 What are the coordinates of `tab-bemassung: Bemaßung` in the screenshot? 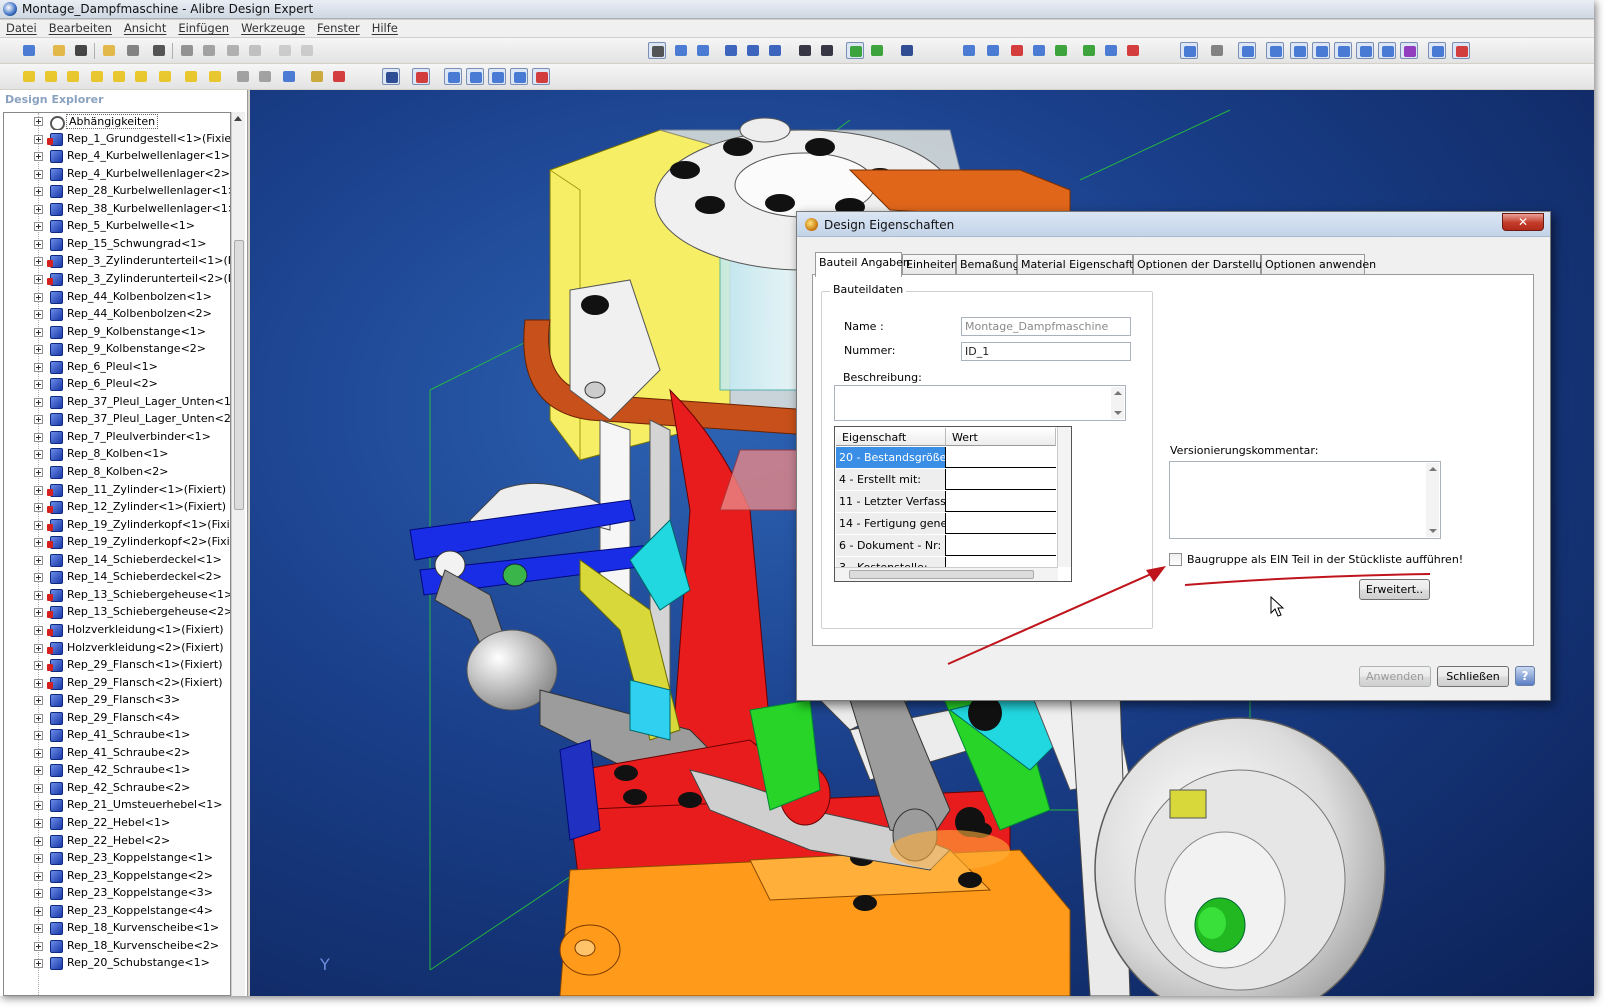 It's located at (988, 265).